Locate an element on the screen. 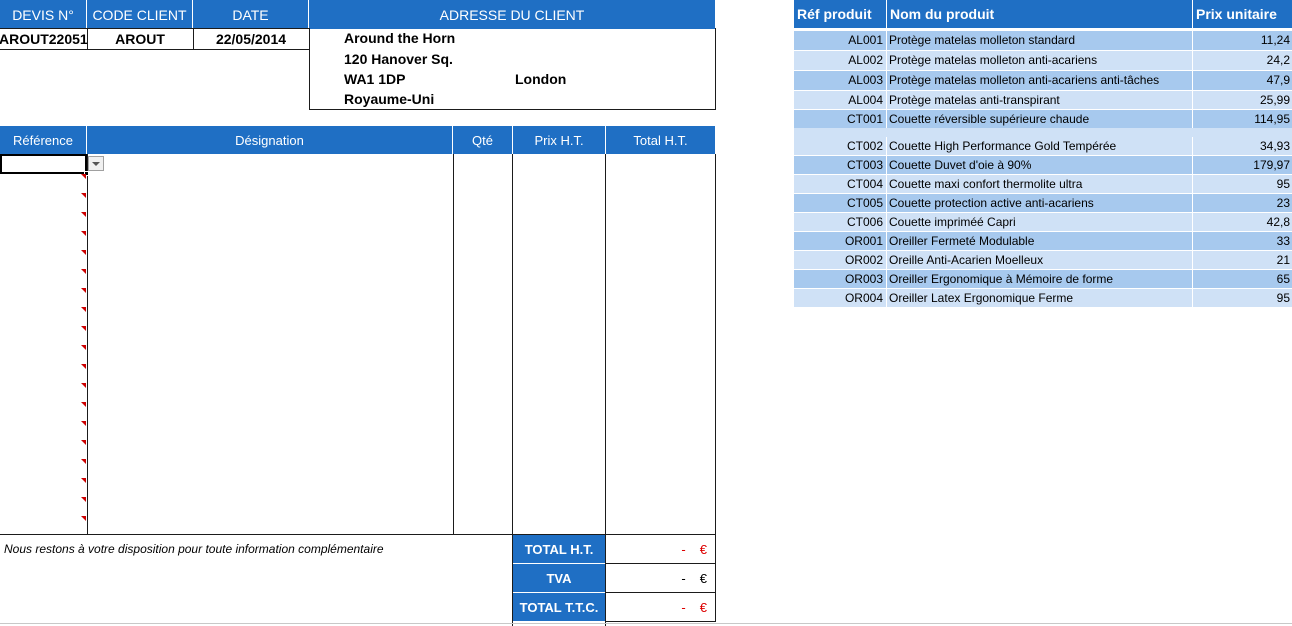 This screenshot has width=1292, height=626. product-ref: CT001 is located at coordinates (840, 119).